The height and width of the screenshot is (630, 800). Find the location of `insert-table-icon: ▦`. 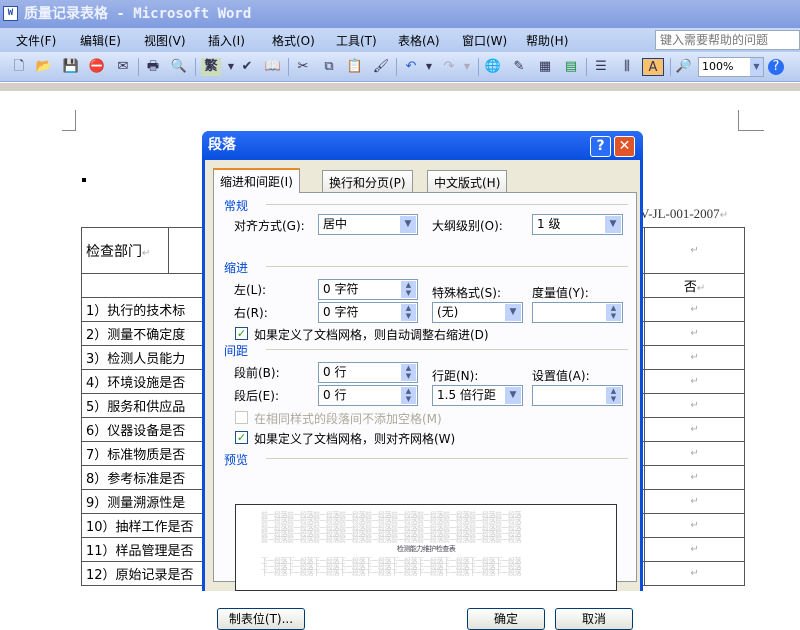

insert-table-icon: ▦ is located at coordinates (545, 67).